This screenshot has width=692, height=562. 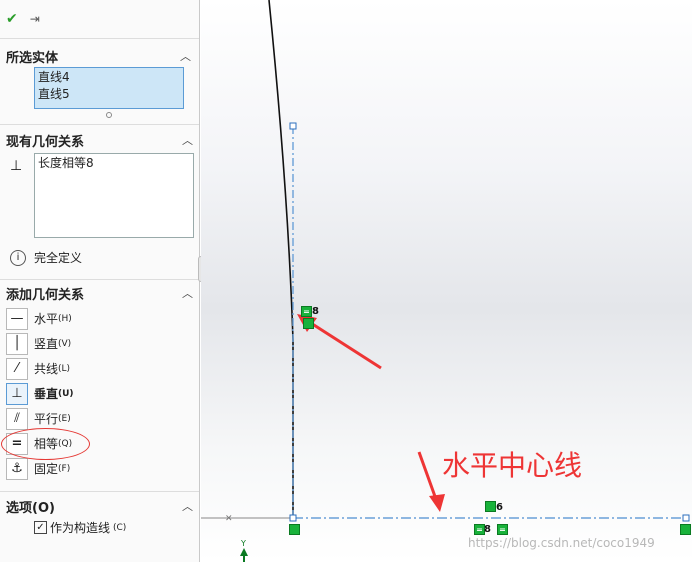 What do you see at coordinates (46, 419) in the screenshot?
I see `relation-label: 平行` at bounding box center [46, 419].